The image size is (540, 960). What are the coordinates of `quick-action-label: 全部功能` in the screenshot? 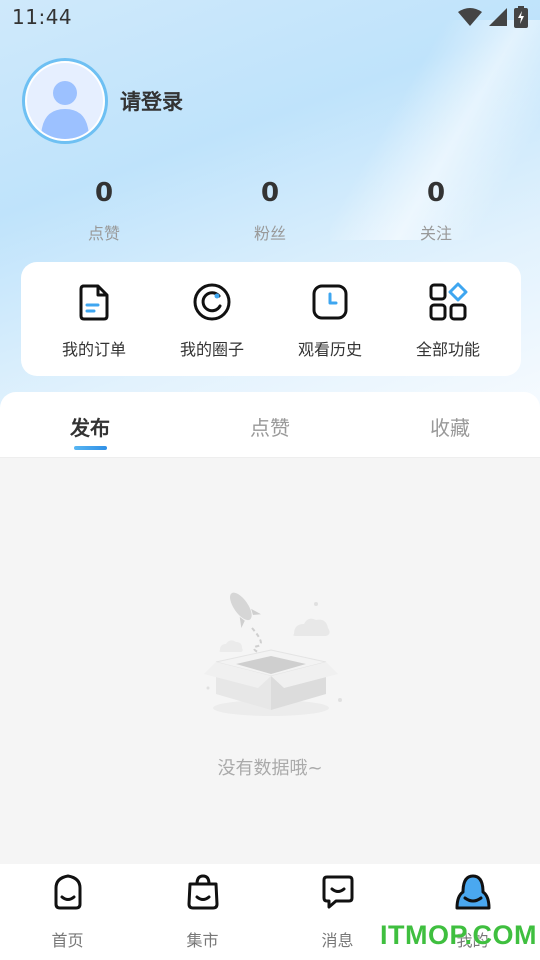 It's located at (447, 349).